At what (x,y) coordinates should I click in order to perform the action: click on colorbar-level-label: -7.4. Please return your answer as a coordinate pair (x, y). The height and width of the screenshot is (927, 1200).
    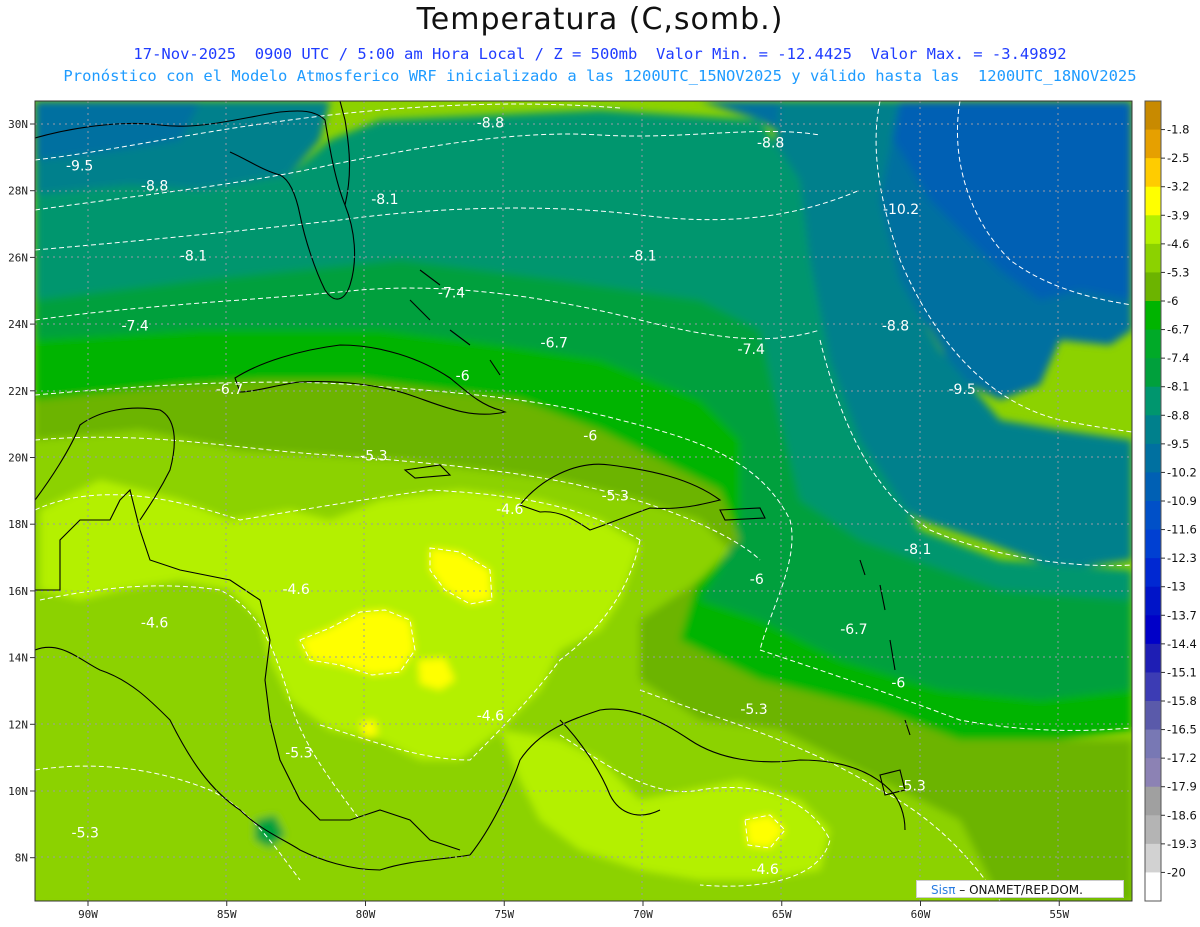
    Looking at the image, I should click on (1178, 358).